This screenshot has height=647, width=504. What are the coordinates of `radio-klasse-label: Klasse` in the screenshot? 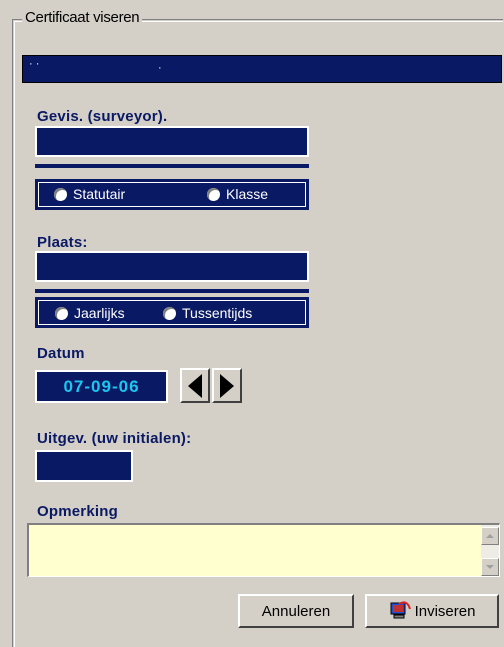 It's located at (247, 194).